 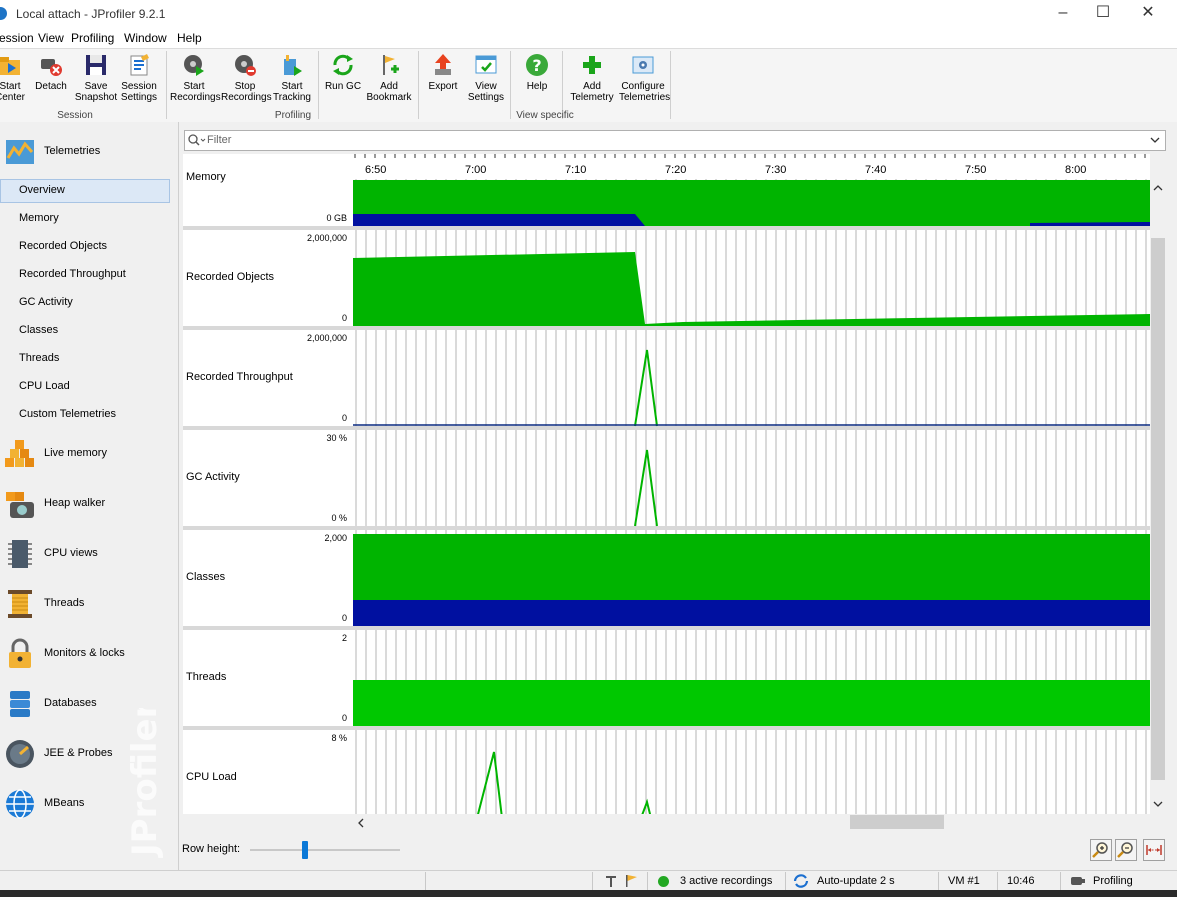 What do you see at coordinates (305, 850) in the screenshot?
I see `row-height-slider-thumb` at bounding box center [305, 850].